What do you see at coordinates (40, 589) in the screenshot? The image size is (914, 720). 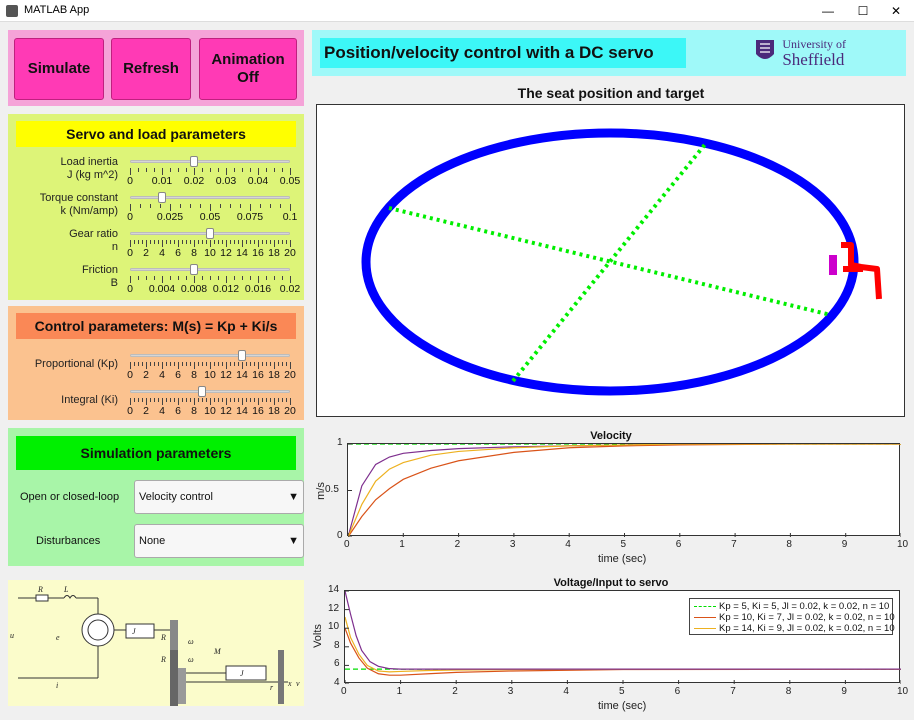 I see `schematic-label-ra: R` at bounding box center [40, 589].